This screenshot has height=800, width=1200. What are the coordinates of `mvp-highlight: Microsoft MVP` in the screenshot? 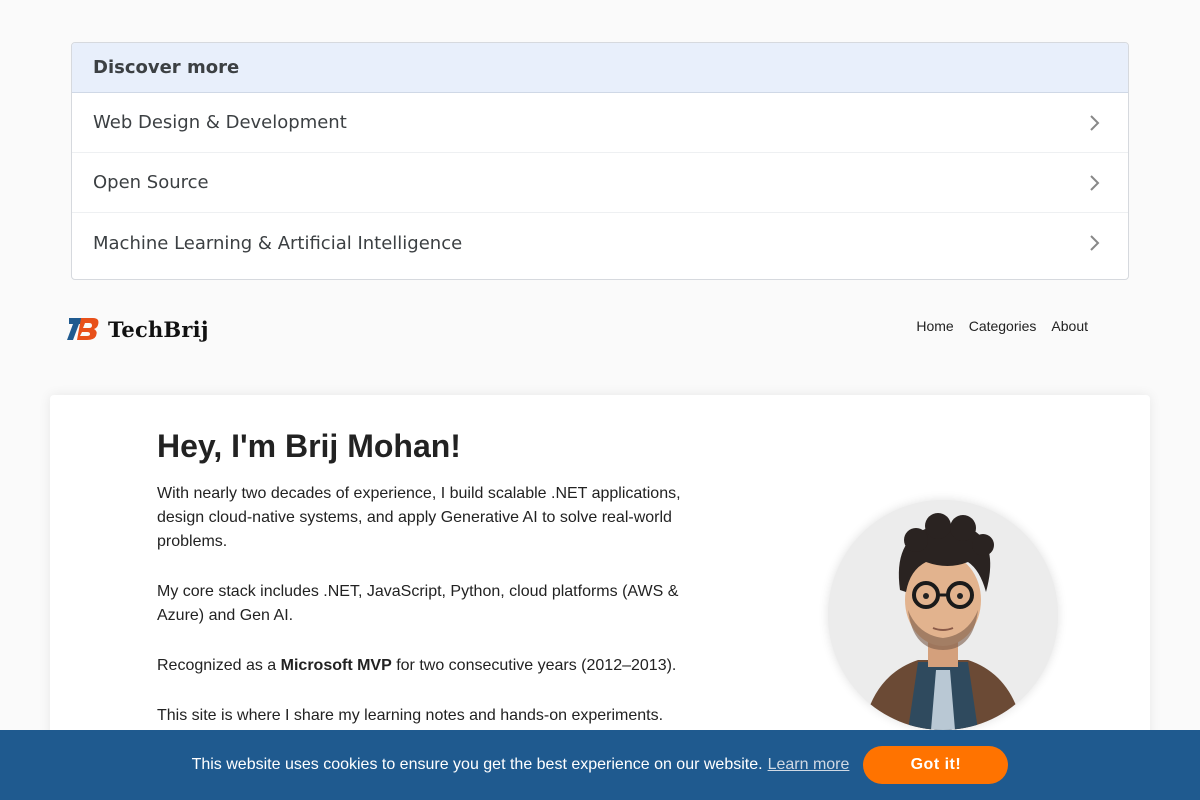 It's located at (336, 665).